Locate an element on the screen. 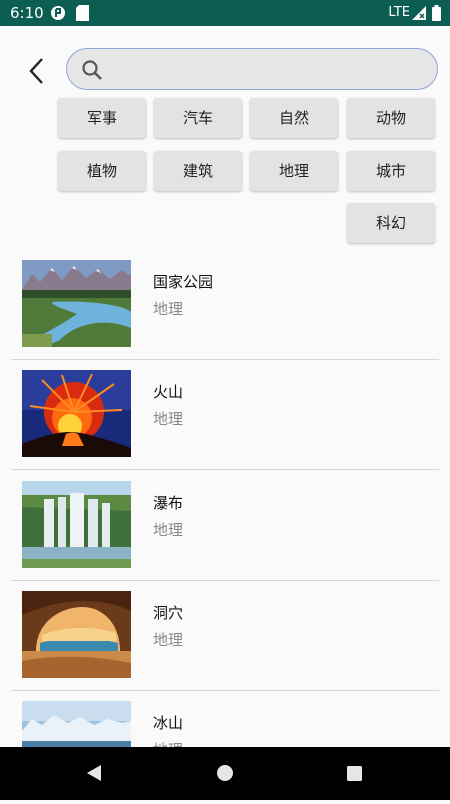 The height and width of the screenshot is (804, 450). chip-cars: 汽车 is located at coordinates (198, 118).